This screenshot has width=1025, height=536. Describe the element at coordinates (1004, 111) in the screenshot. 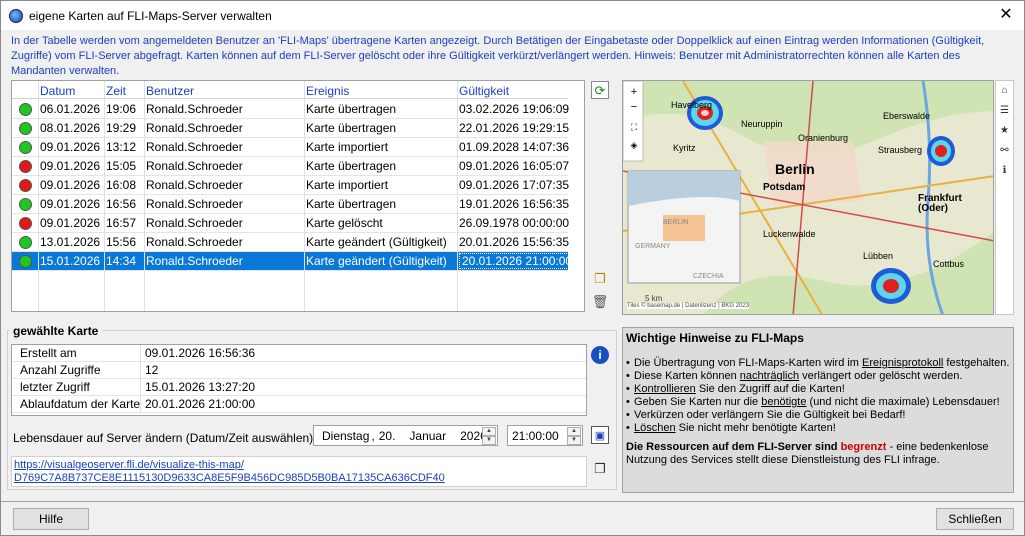

I see `list-icon: ☰` at that location.